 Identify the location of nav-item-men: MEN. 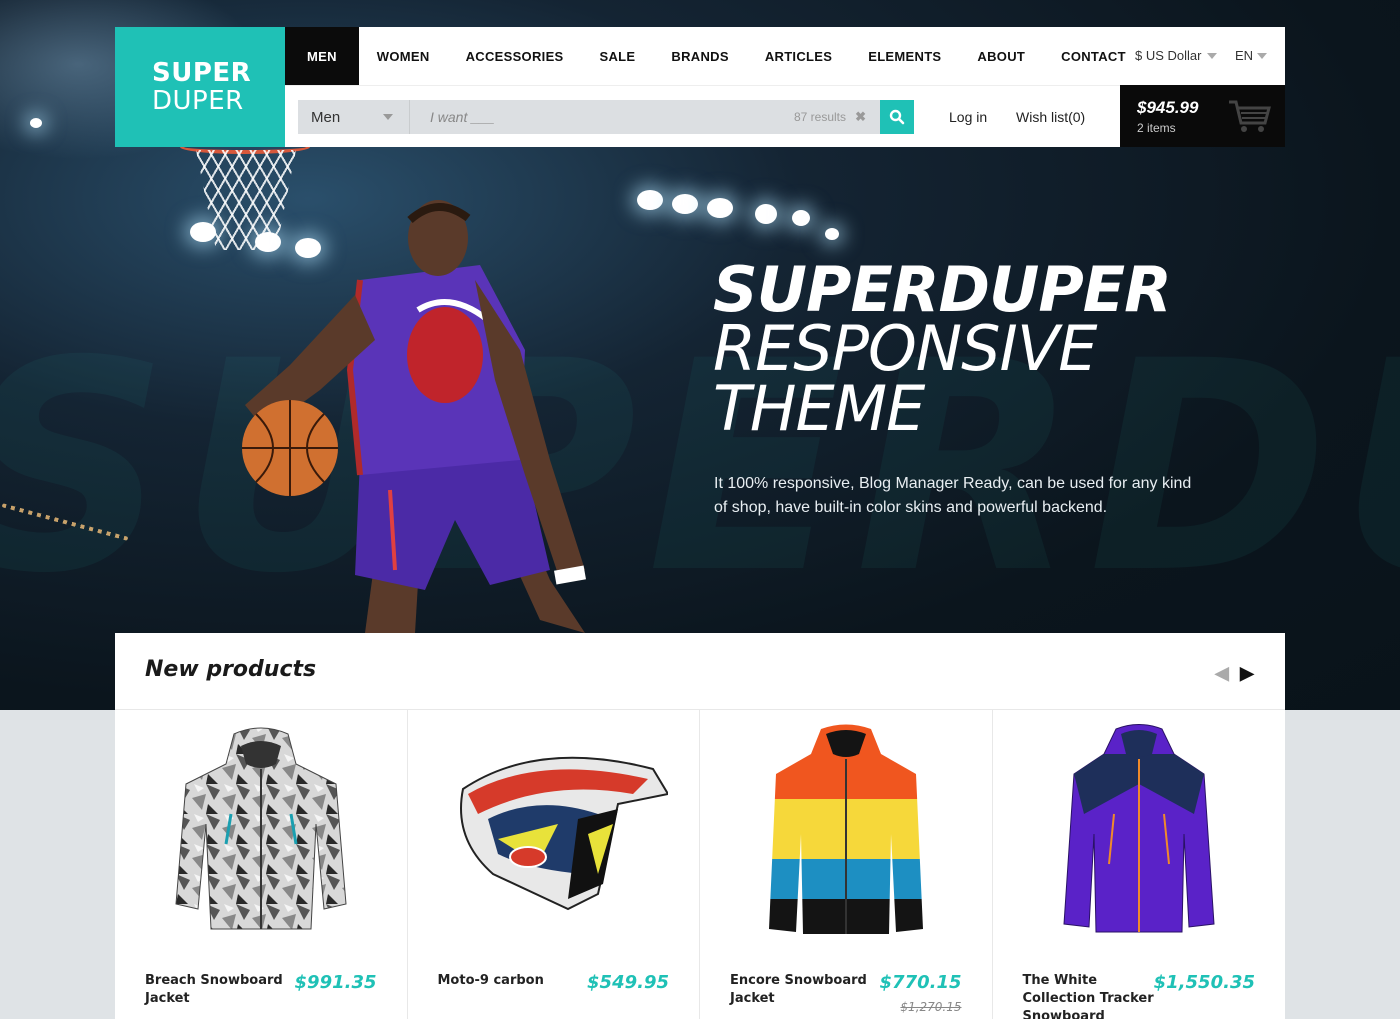
(322, 56).